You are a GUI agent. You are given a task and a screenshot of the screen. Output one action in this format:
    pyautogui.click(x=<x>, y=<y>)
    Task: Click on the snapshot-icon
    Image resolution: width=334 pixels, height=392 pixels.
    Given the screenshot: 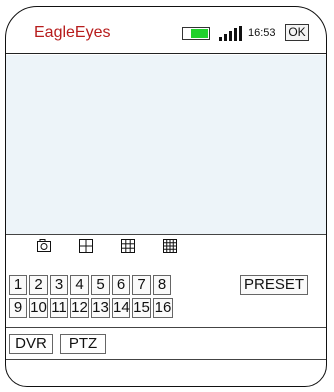 What is the action you would take?
    pyautogui.click(x=44, y=246)
    